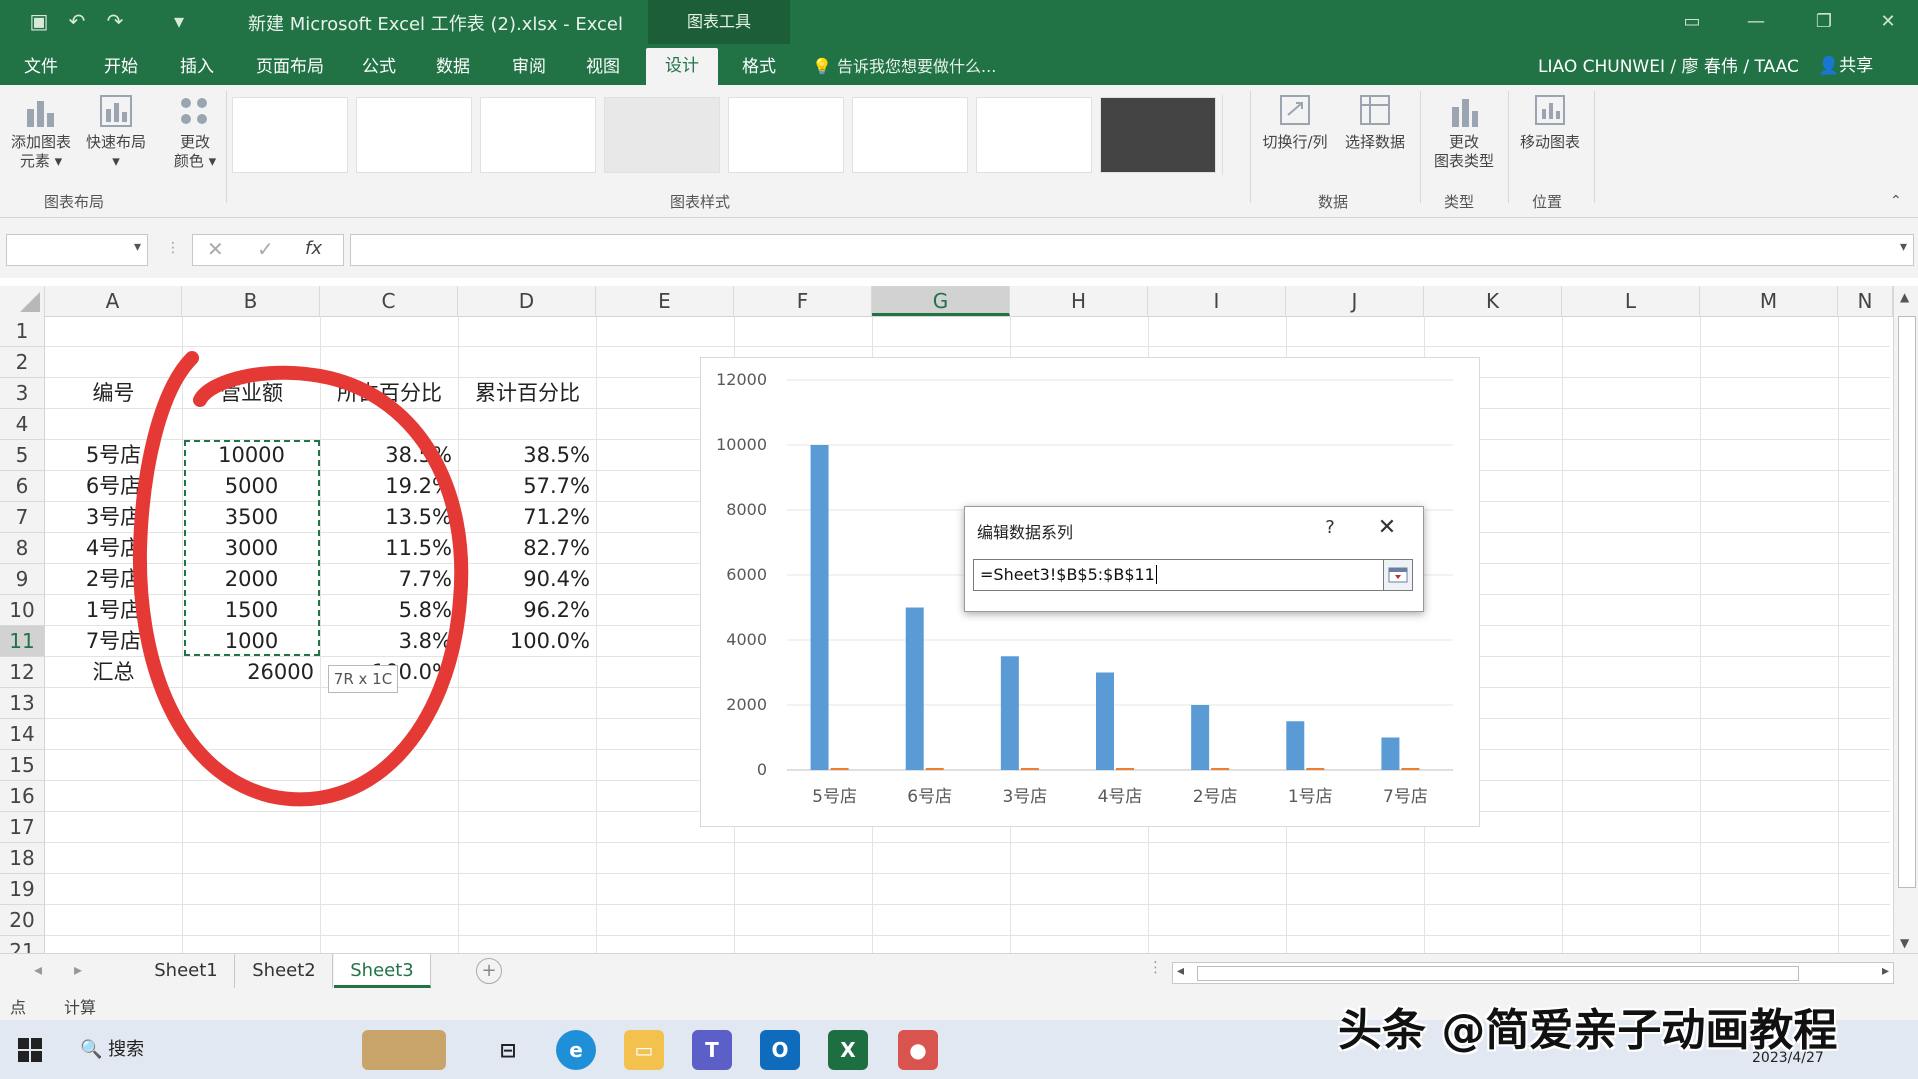  What do you see at coordinates (41, 68) in the screenshot?
I see `tab-file: 文件` at bounding box center [41, 68].